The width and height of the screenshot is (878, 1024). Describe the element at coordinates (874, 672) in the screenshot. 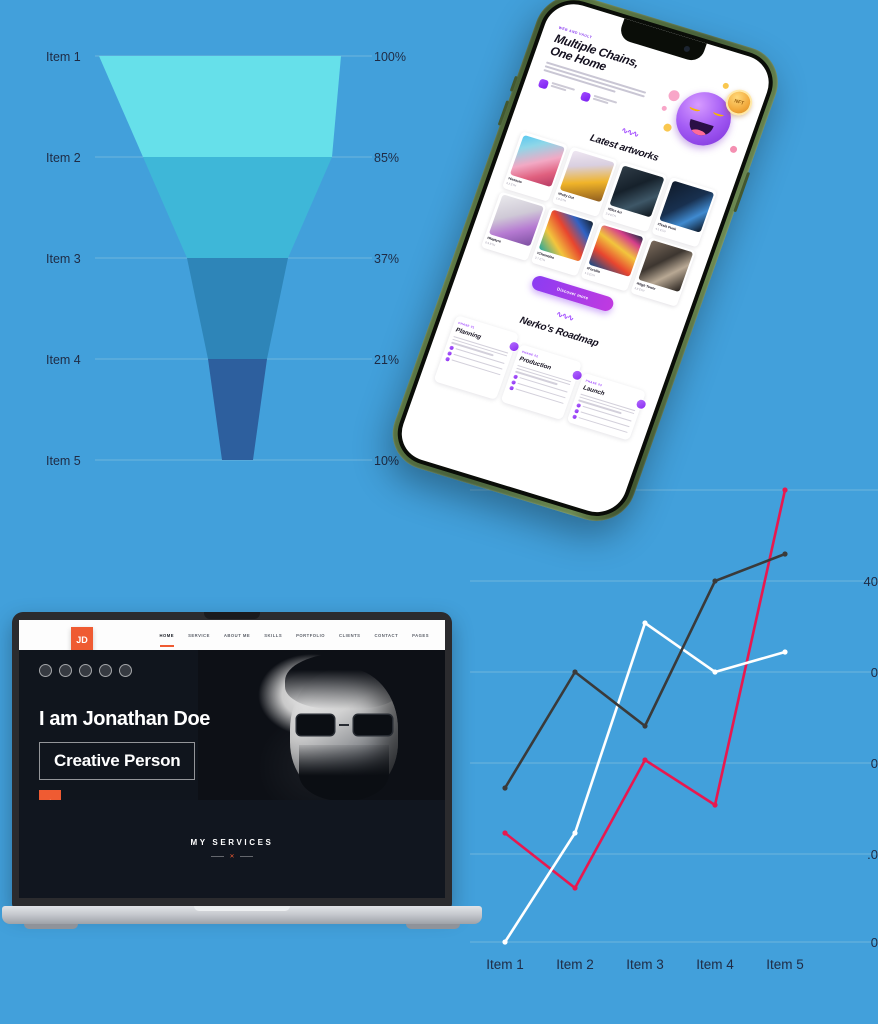

I see `line-ytick-30: 0` at that location.